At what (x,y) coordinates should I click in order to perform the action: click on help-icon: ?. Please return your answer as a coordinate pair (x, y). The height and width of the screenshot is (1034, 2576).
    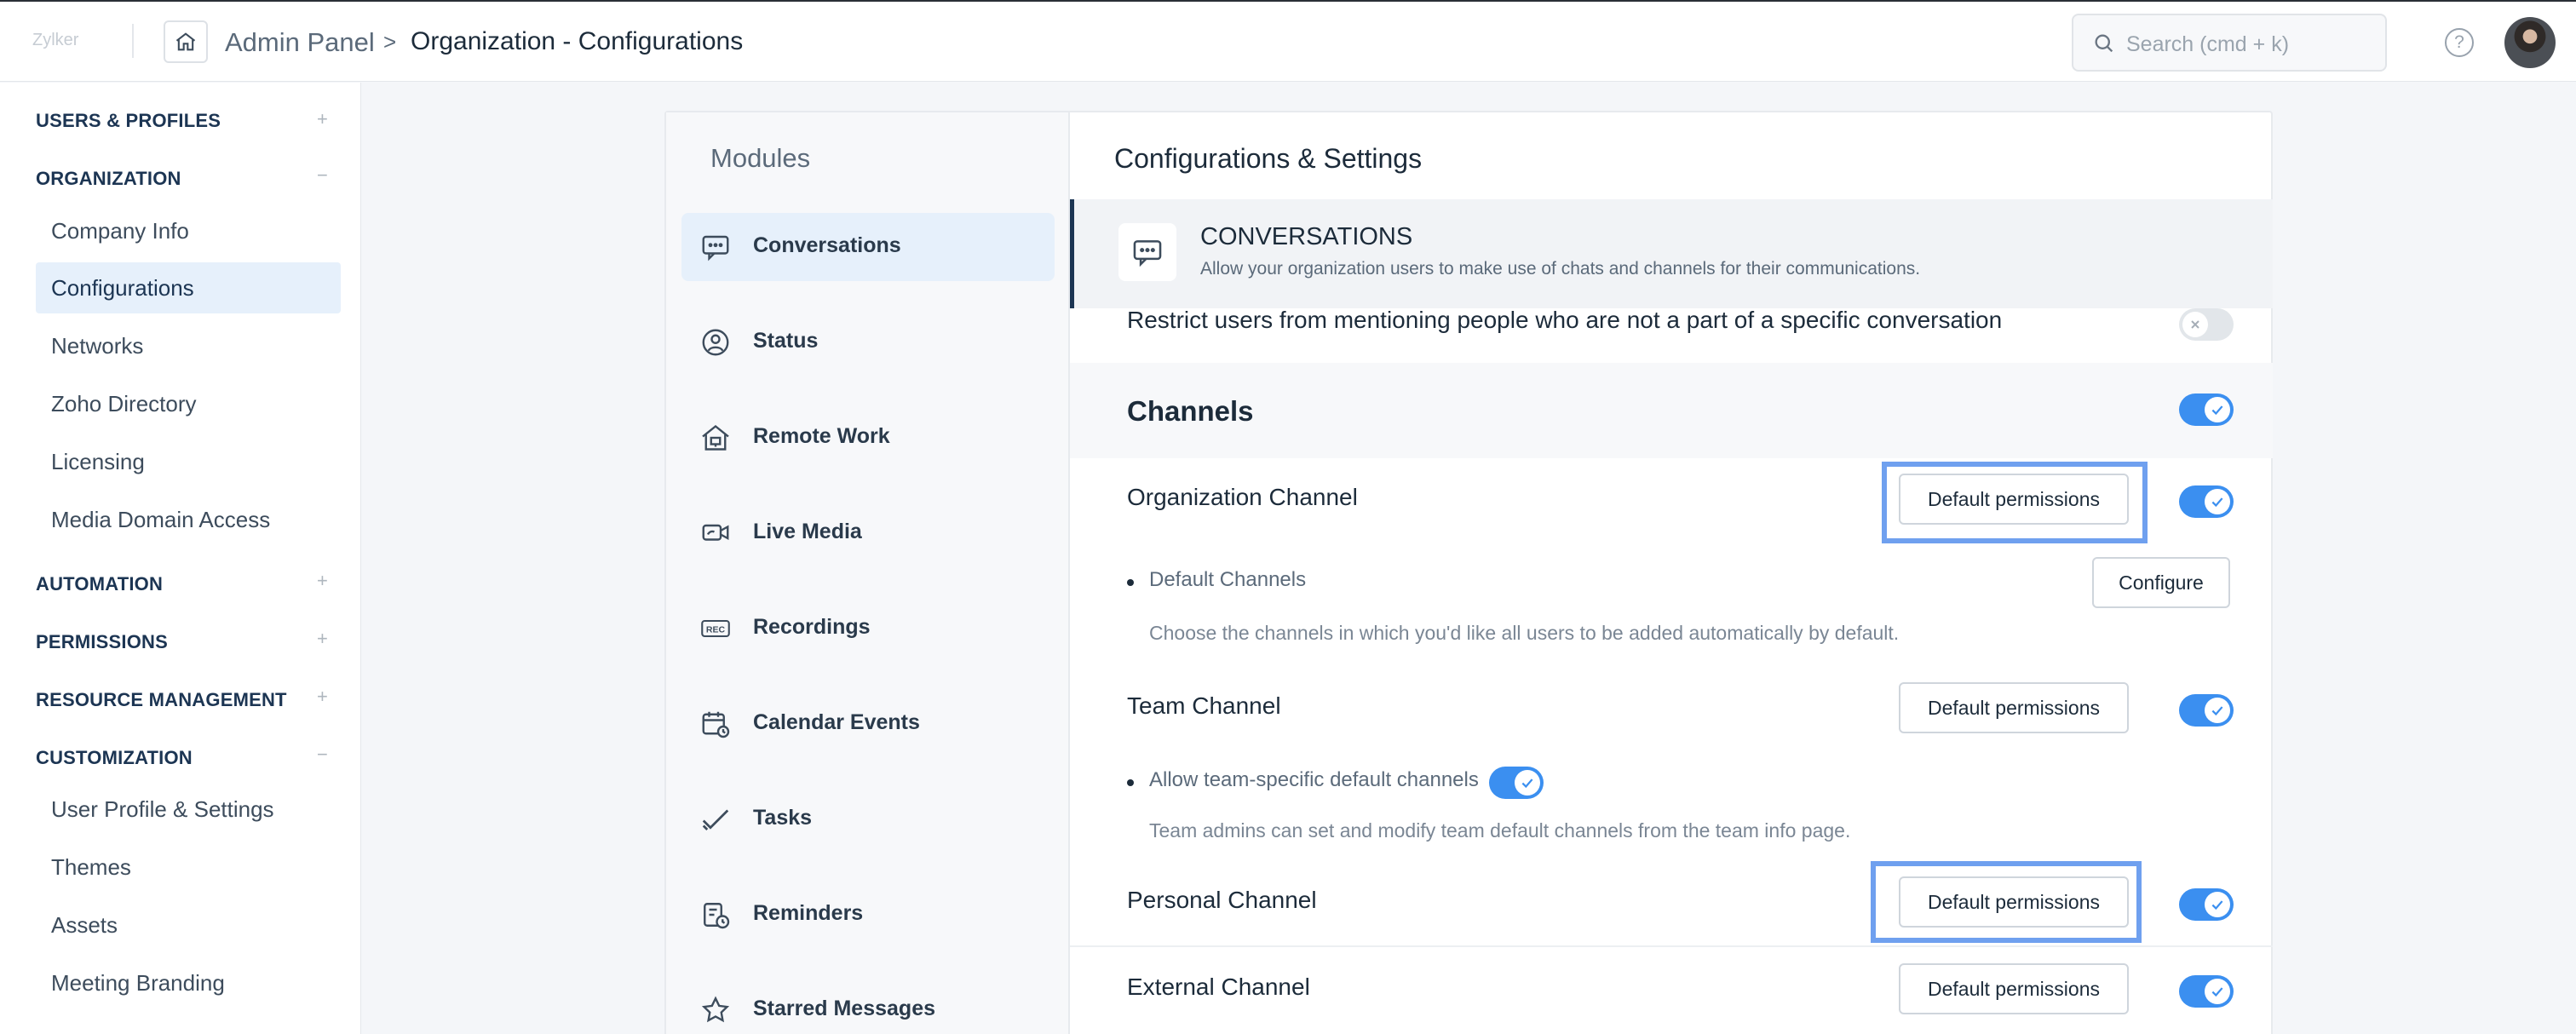
    Looking at the image, I should click on (2460, 42).